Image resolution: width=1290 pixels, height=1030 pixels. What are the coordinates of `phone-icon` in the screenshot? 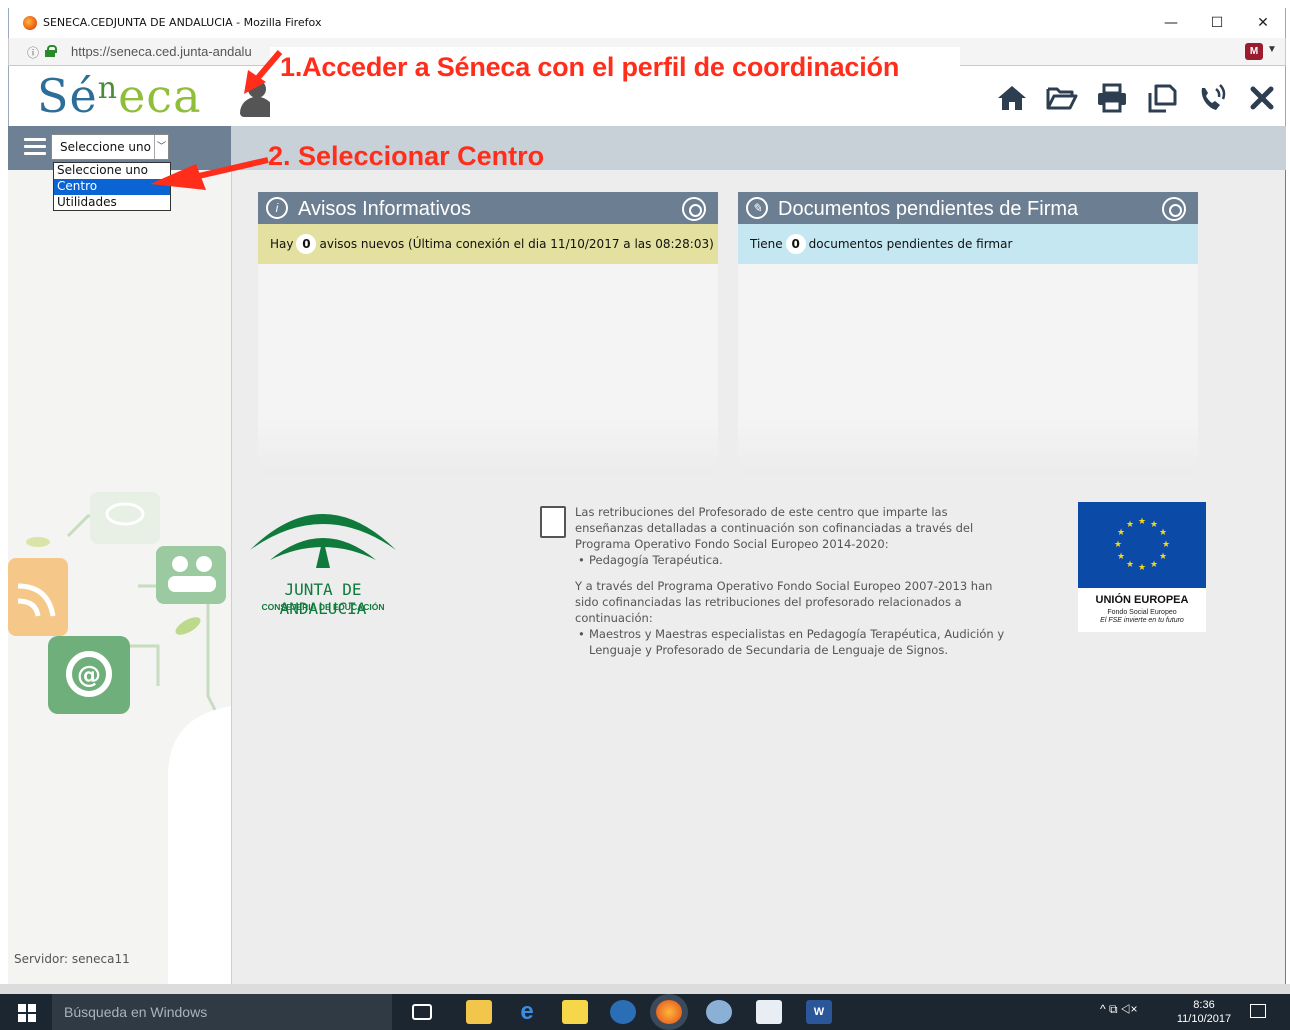 It's located at (1212, 98).